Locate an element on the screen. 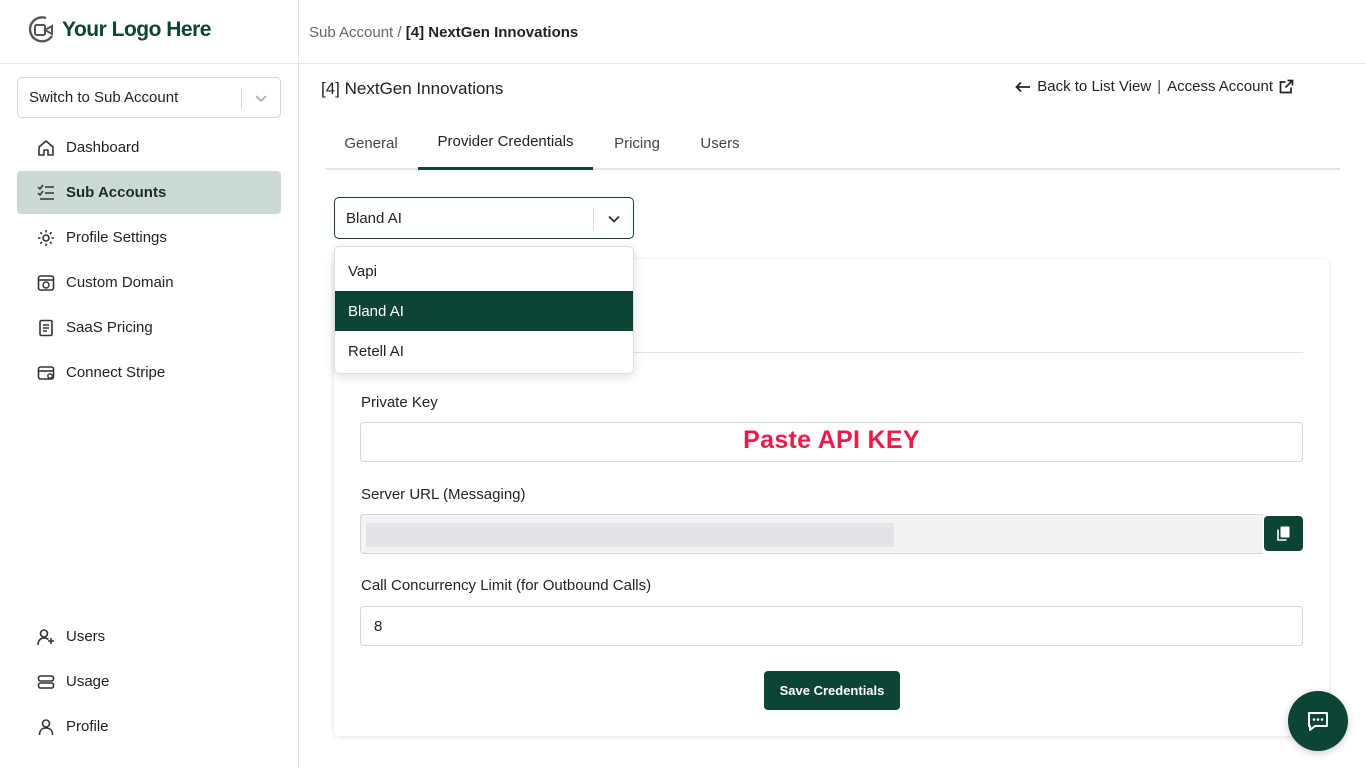 Image resolution: width=1366 pixels, height=768 pixels. private-key-input: Paste API KEY is located at coordinates (831, 442).